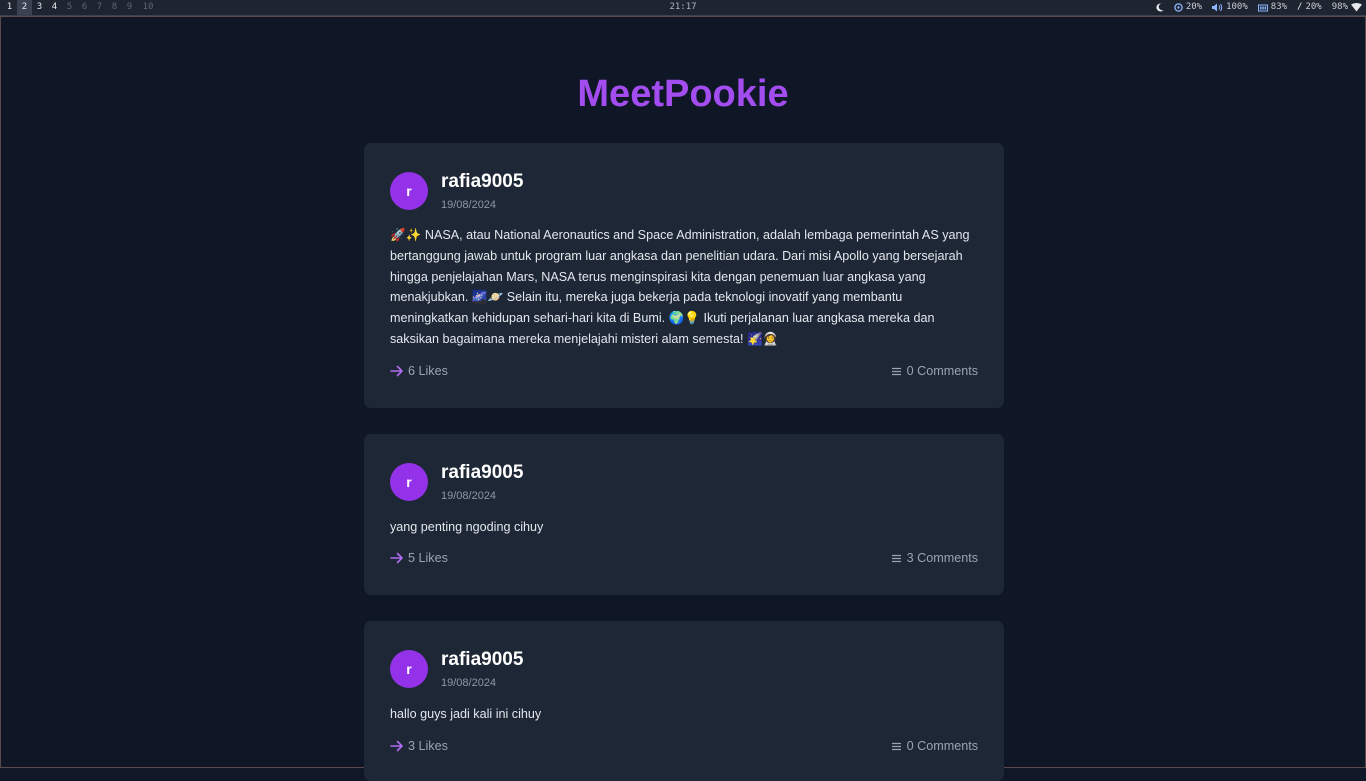  What do you see at coordinates (428, 746) in the screenshot?
I see `like-count: 3 Likes` at bounding box center [428, 746].